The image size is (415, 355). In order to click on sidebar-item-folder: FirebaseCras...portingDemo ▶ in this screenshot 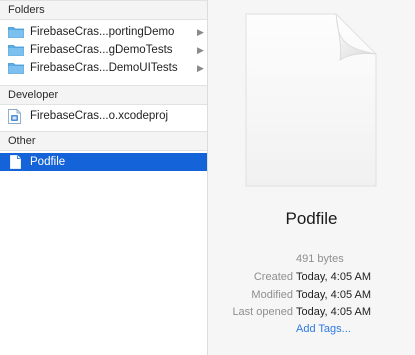, I will do `click(103, 32)`.